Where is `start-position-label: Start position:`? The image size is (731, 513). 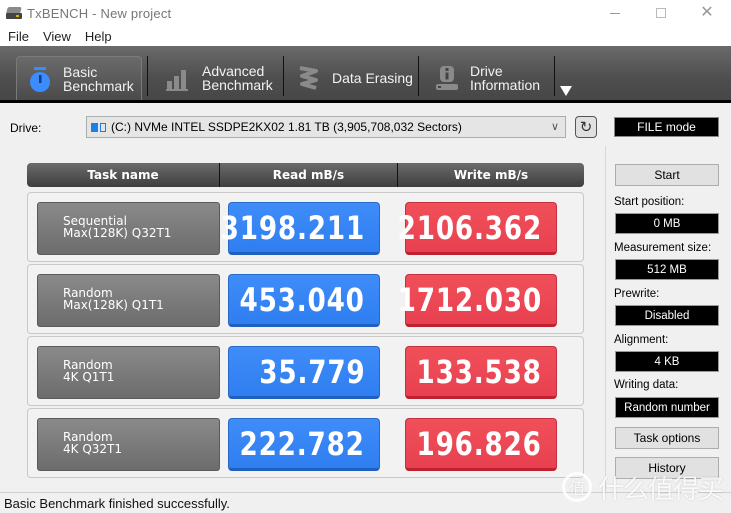 start-position-label: Start position: is located at coordinates (649, 202).